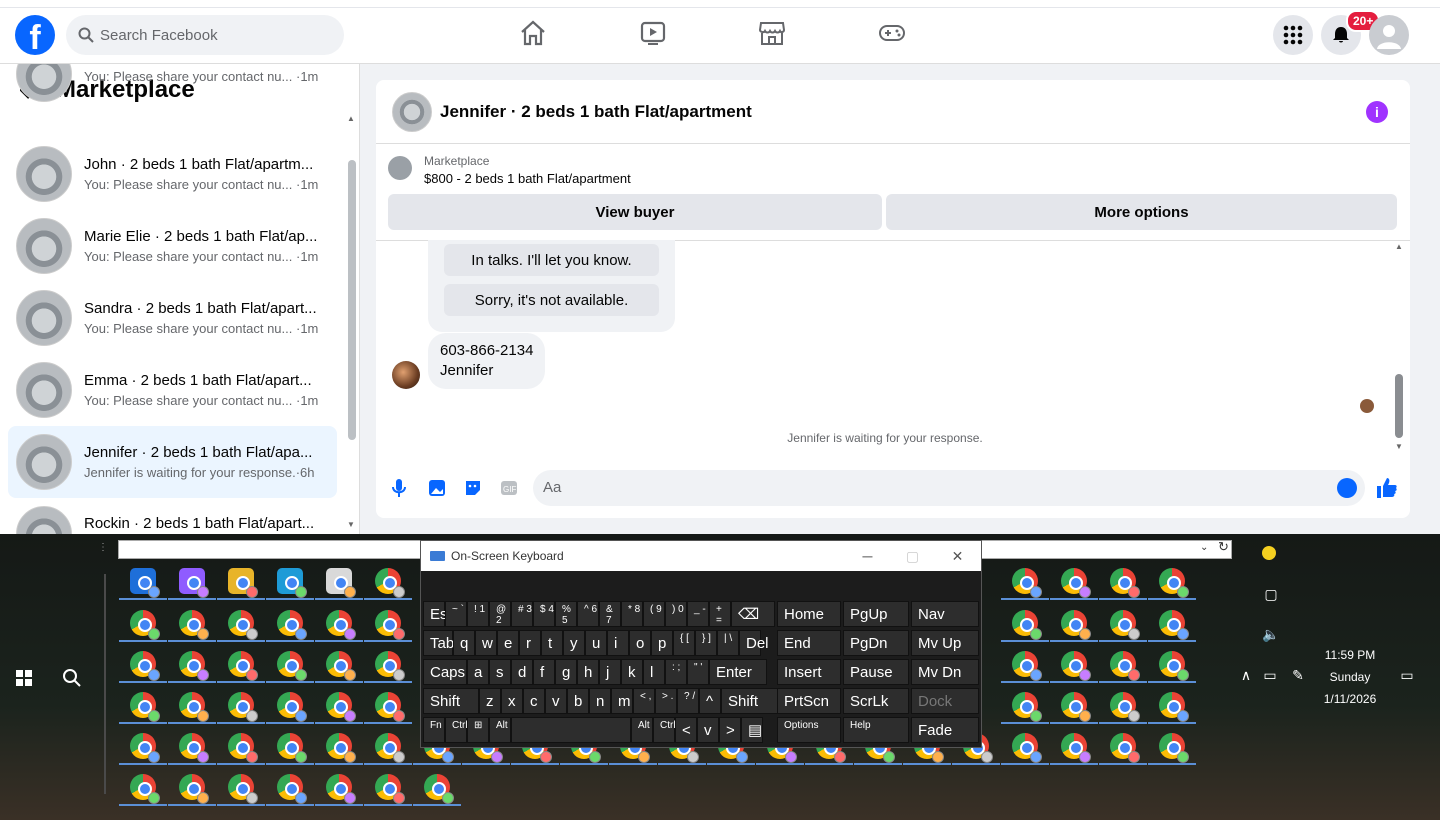 The width and height of the screenshot is (1440, 820). What do you see at coordinates (1271, 635) in the screenshot?
I see `volume-icon: 🔈` at bounding box center [1271, 635].